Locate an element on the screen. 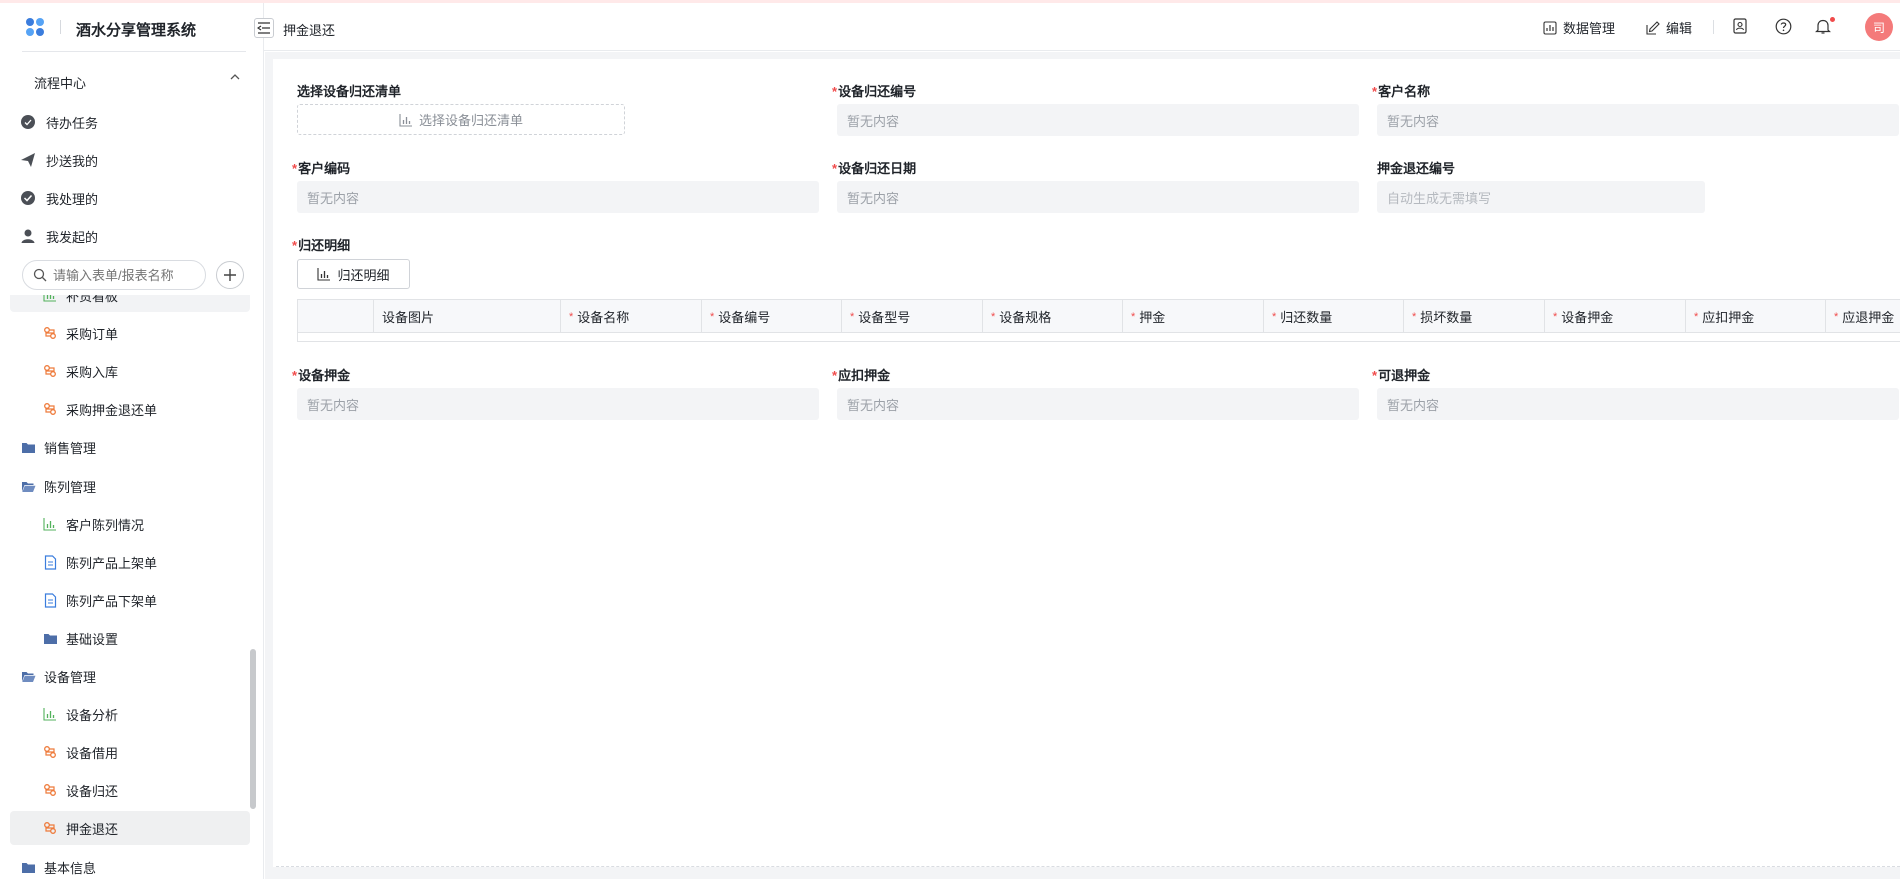  table-header-label: 押金 is located at coordinates (1152, 317).